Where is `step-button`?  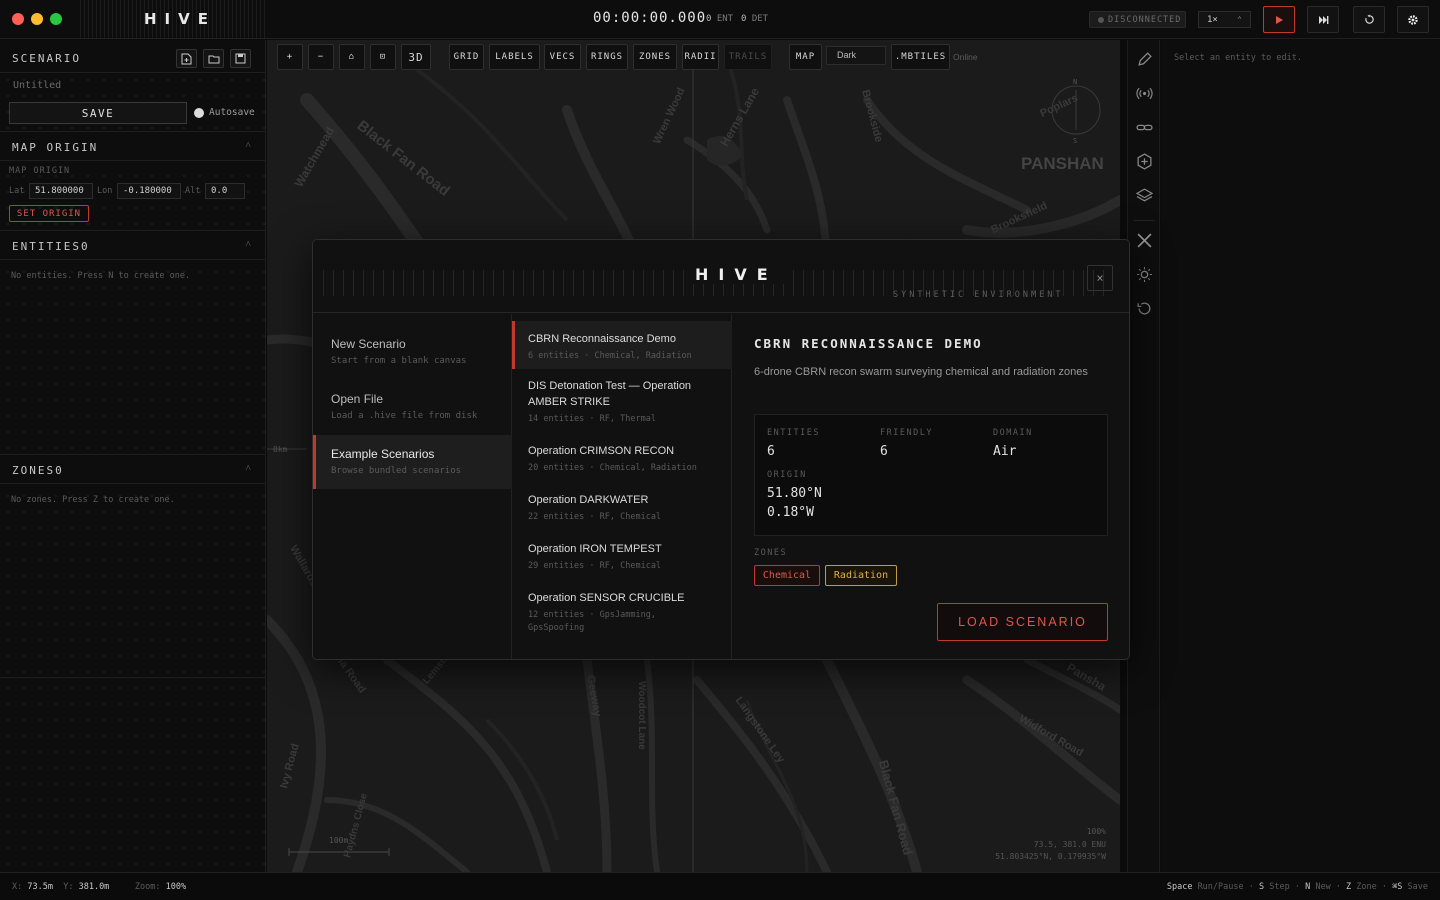
step-button is located at coordinates (1323, 19).